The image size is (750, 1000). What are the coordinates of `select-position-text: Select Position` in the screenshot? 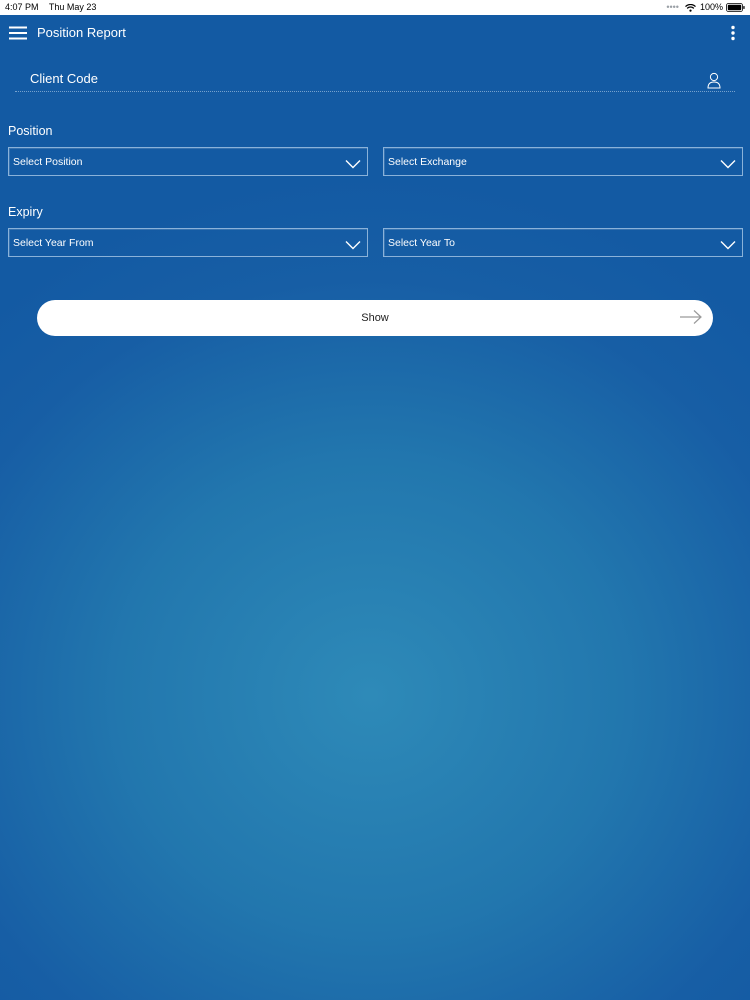 It's located at (48, 162).